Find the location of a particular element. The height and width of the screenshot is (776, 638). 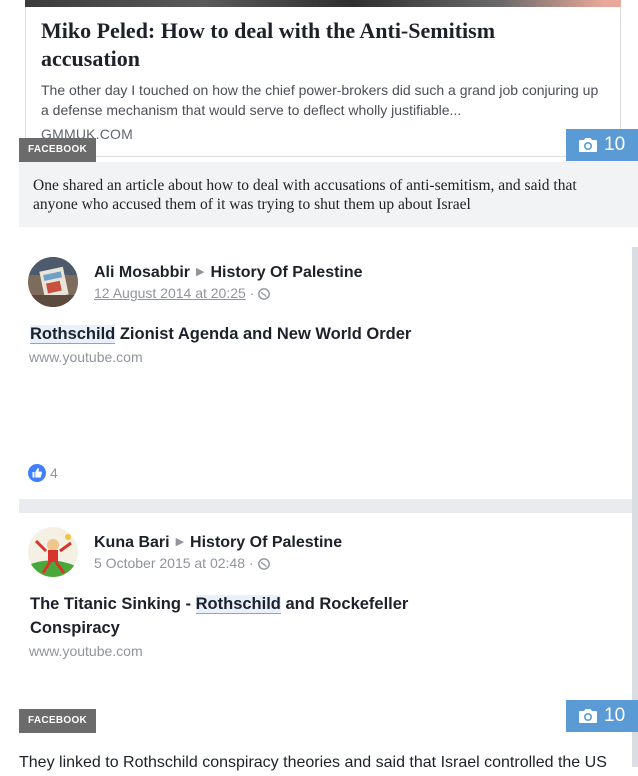

author-name: Ali Mosabbir is located at coordinates (142, 272).